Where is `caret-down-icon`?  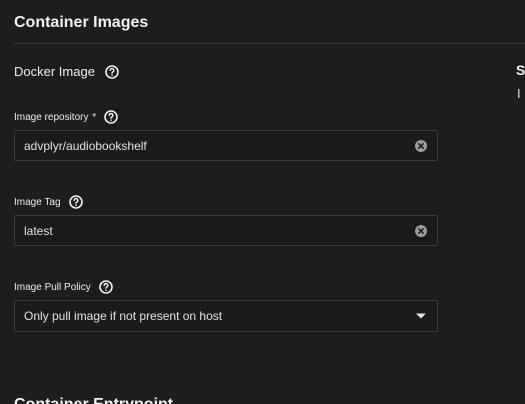 caret-down-icon is located at coordinates (421, 316).